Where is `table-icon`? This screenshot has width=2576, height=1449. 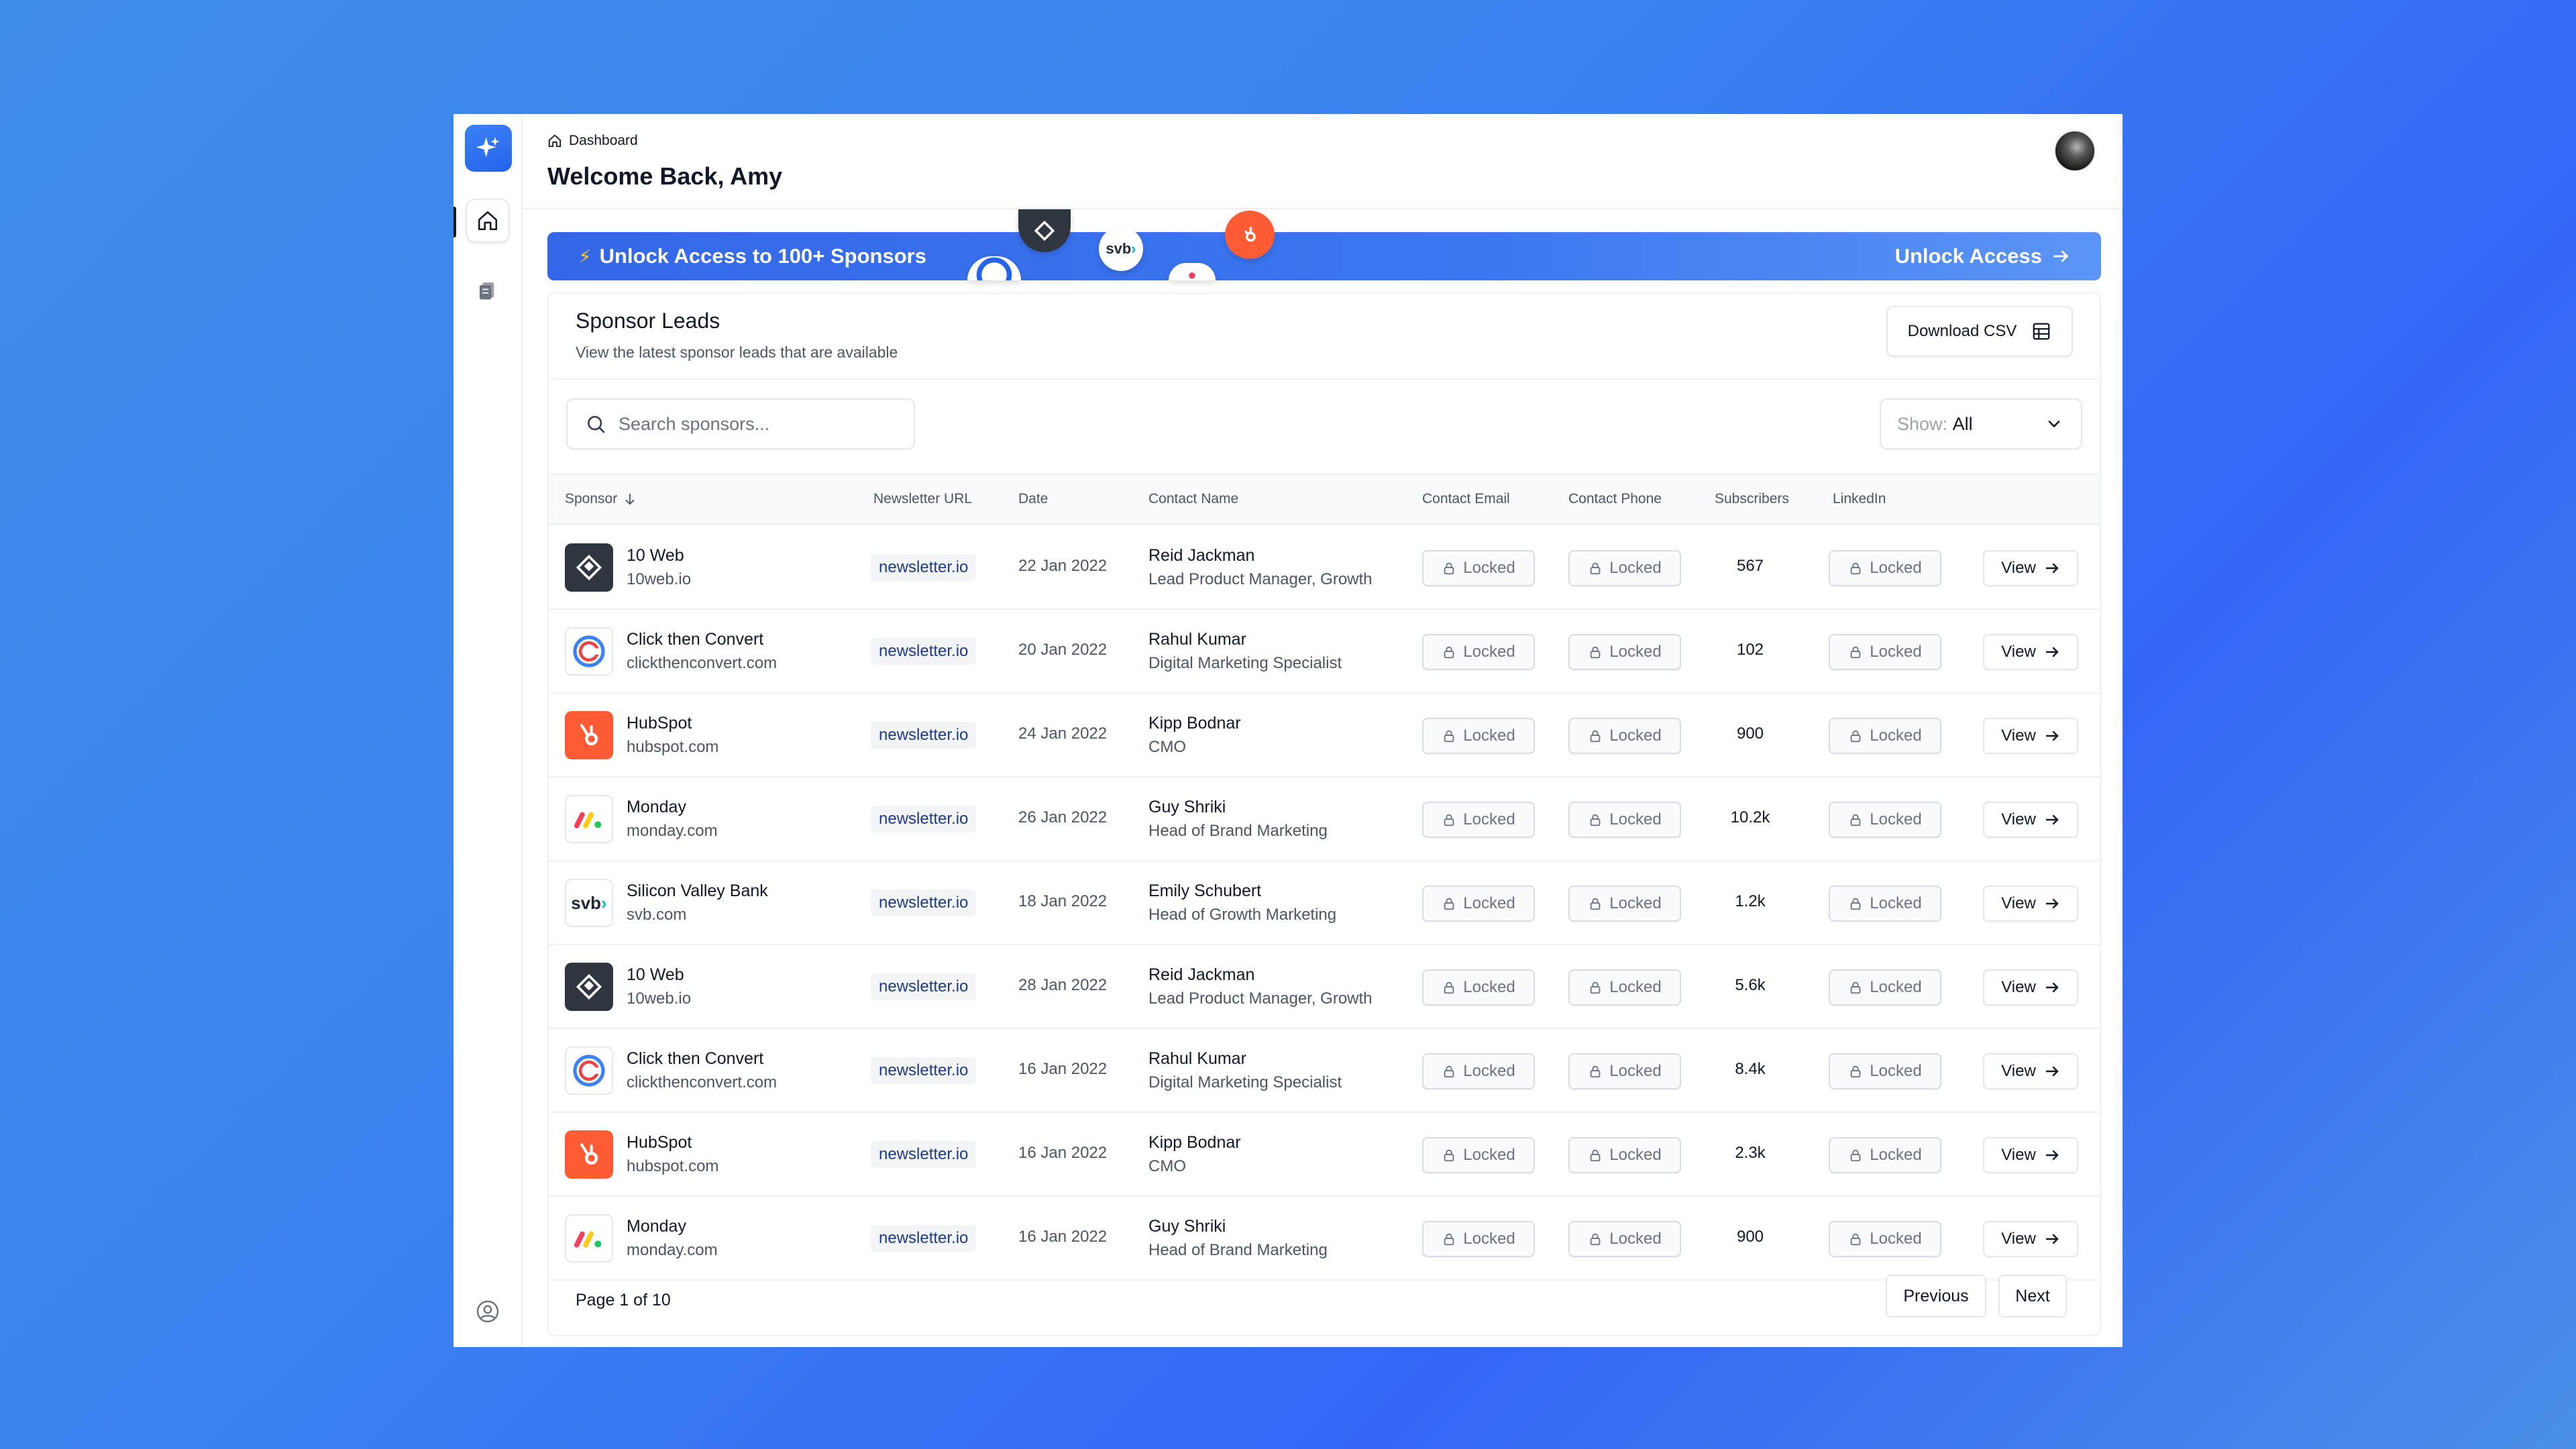
table-icon is located at coordinates (2041, 331).